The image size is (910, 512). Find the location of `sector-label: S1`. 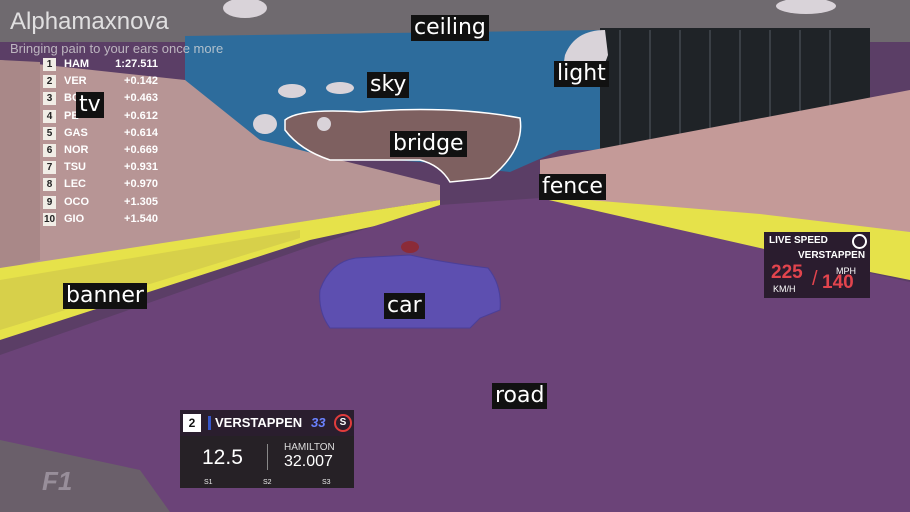

sector-label: S1 is located at coordinates (208, 482).